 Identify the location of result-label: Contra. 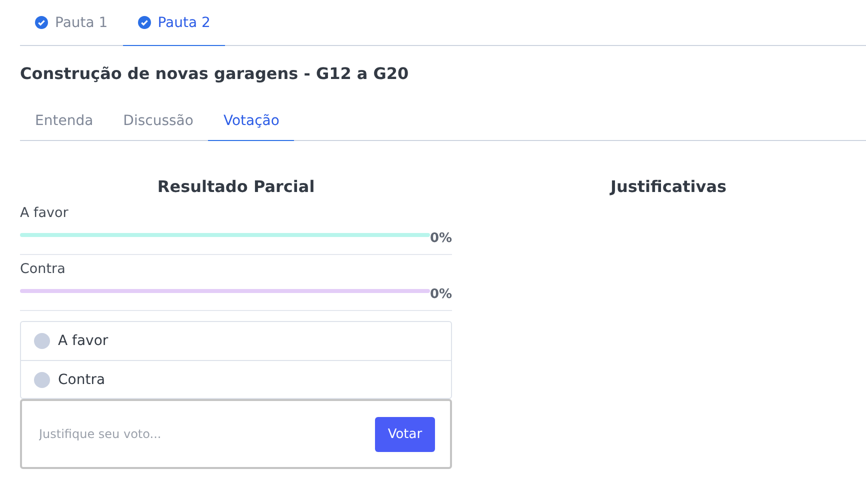
(43, 269).